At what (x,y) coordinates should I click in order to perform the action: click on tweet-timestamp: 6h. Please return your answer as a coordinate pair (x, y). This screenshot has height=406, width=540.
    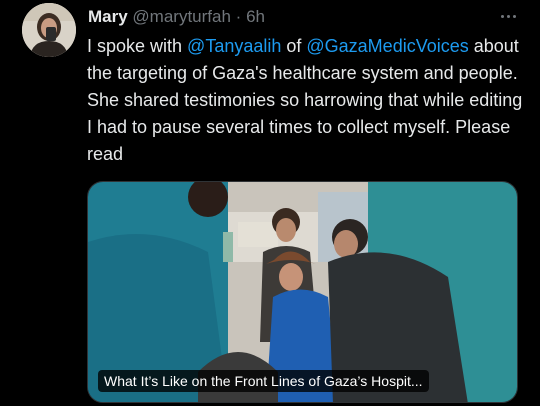
    Looking at the image, I should click on (255, 16).